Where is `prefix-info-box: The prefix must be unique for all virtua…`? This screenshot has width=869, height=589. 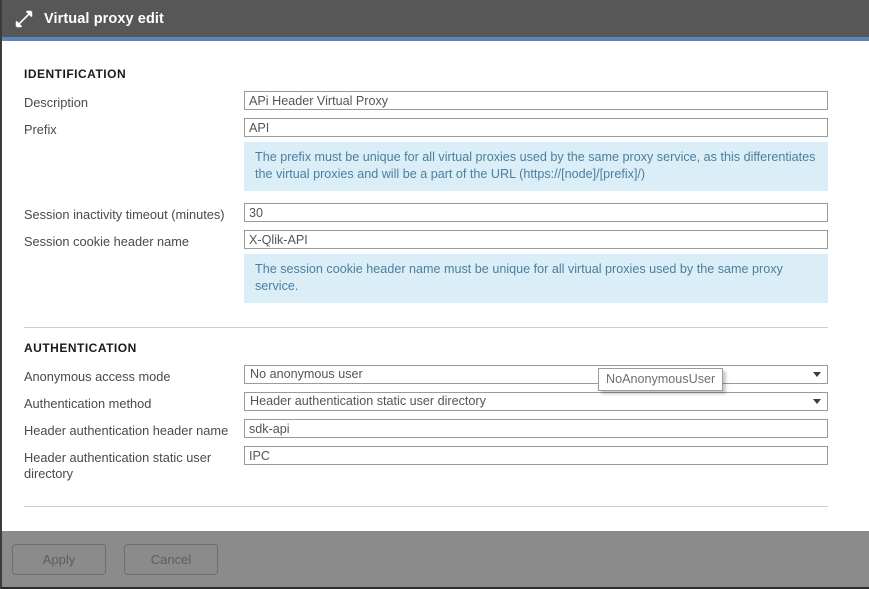 prefix-info-box: The prefix must be unique for all virtua… is located at coordinates (536, 166).